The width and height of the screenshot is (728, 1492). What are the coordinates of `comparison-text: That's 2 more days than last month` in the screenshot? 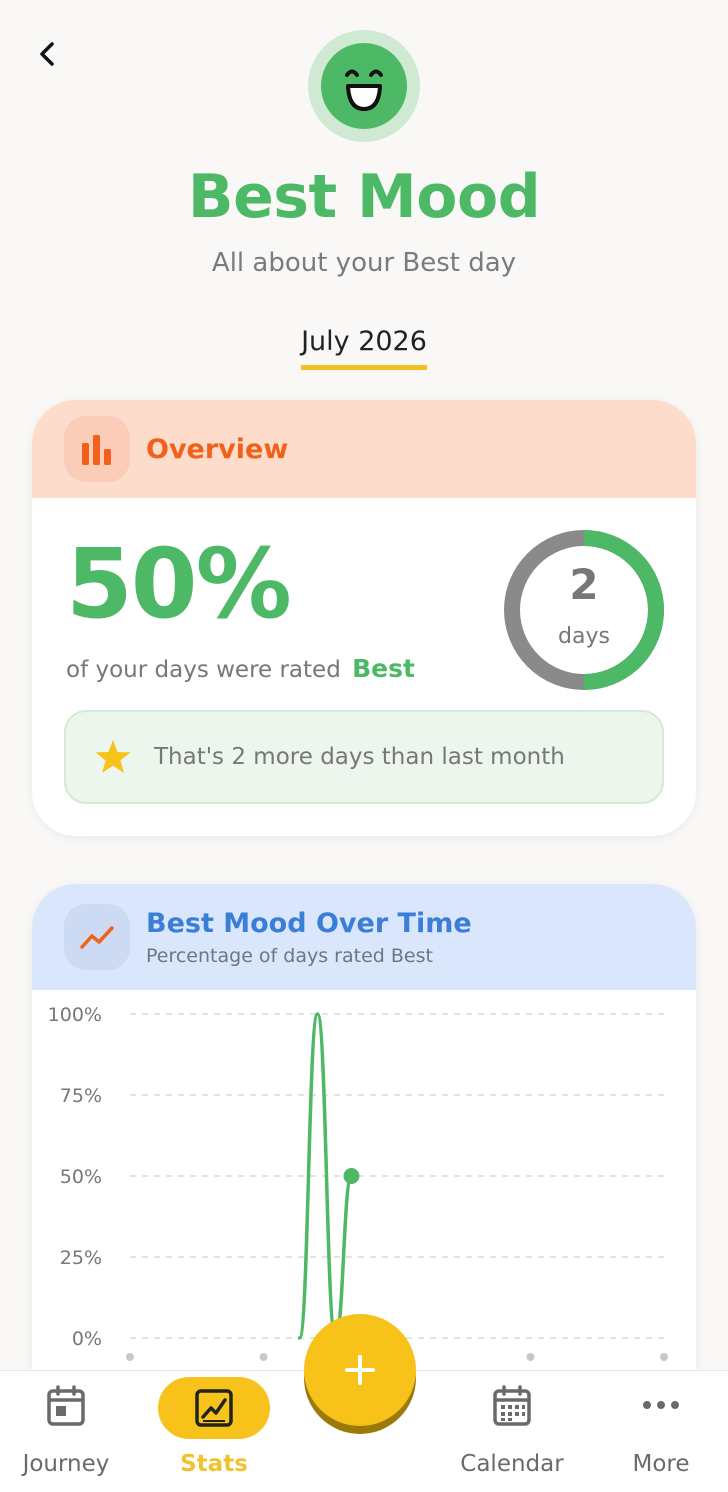 It's located at (359, 757).